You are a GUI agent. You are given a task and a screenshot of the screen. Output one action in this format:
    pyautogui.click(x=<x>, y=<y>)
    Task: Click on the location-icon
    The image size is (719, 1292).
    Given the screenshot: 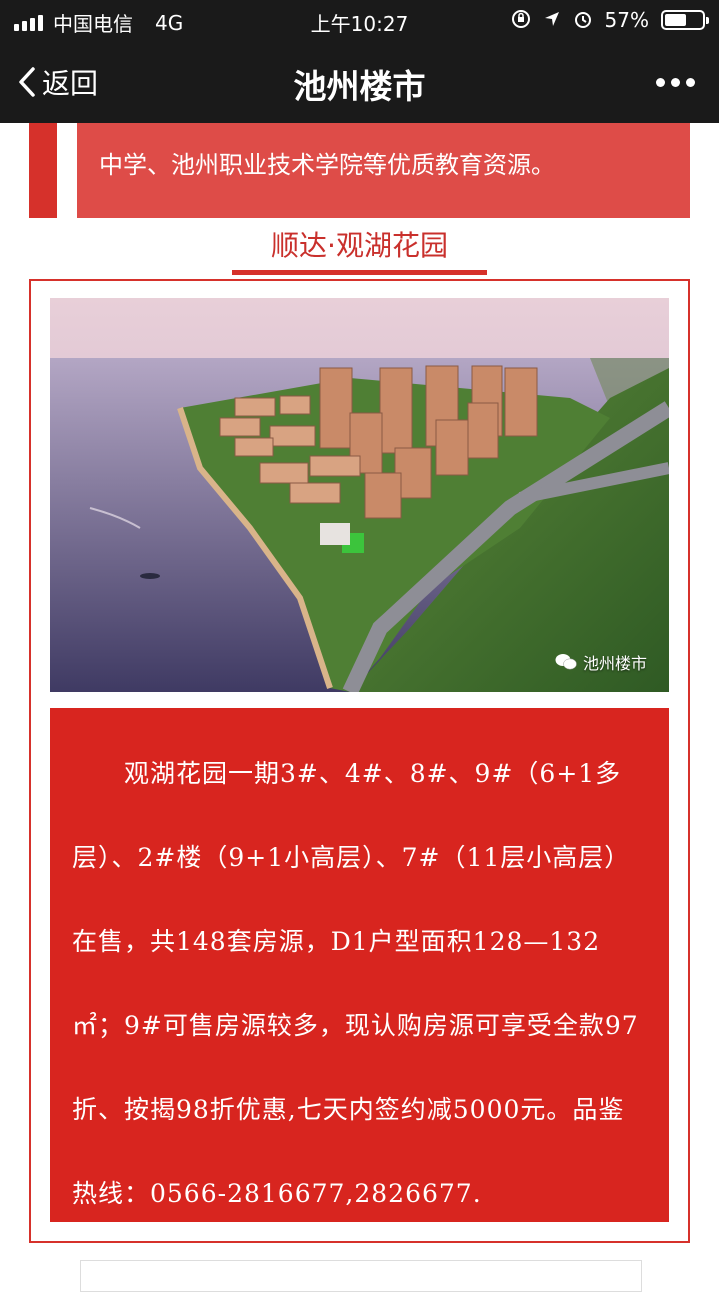 What is the action you would take?
    pyautogui.click(x=552, y=20)
    